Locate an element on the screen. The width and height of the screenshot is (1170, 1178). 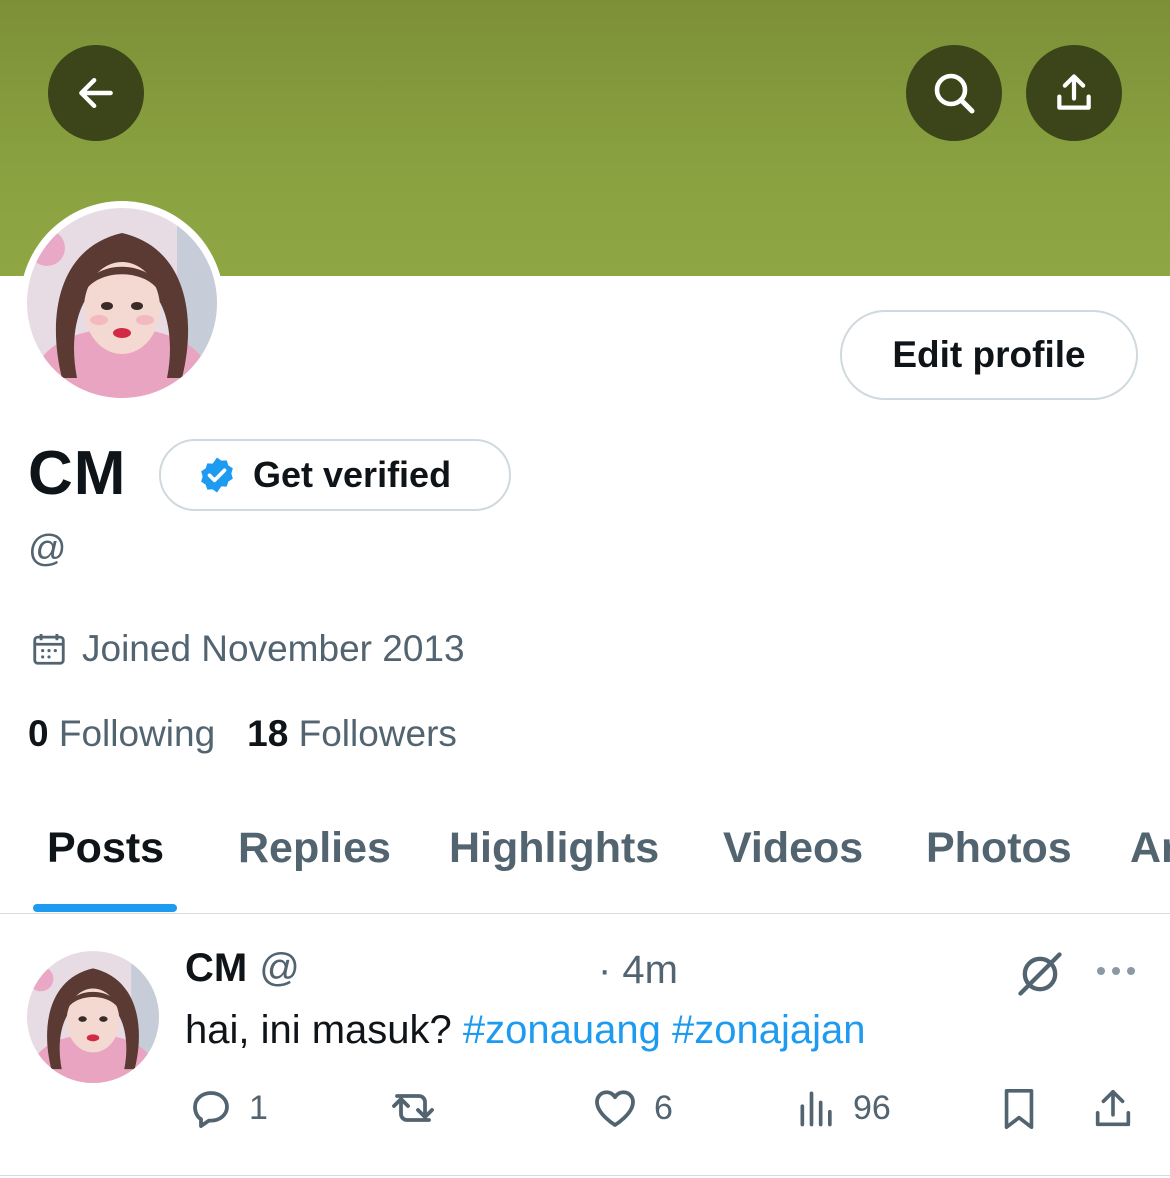
post-text: hai, ini masuk? #zonauang #zonajajan is located at coordinates (525, 1030).